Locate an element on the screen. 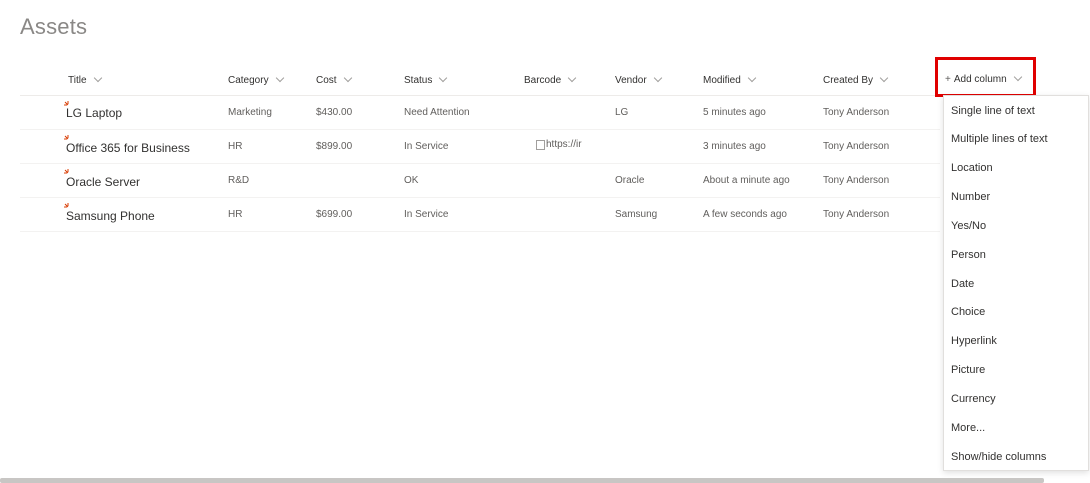  modified-cell: About a minute ago is located at coordinates (746, 180).